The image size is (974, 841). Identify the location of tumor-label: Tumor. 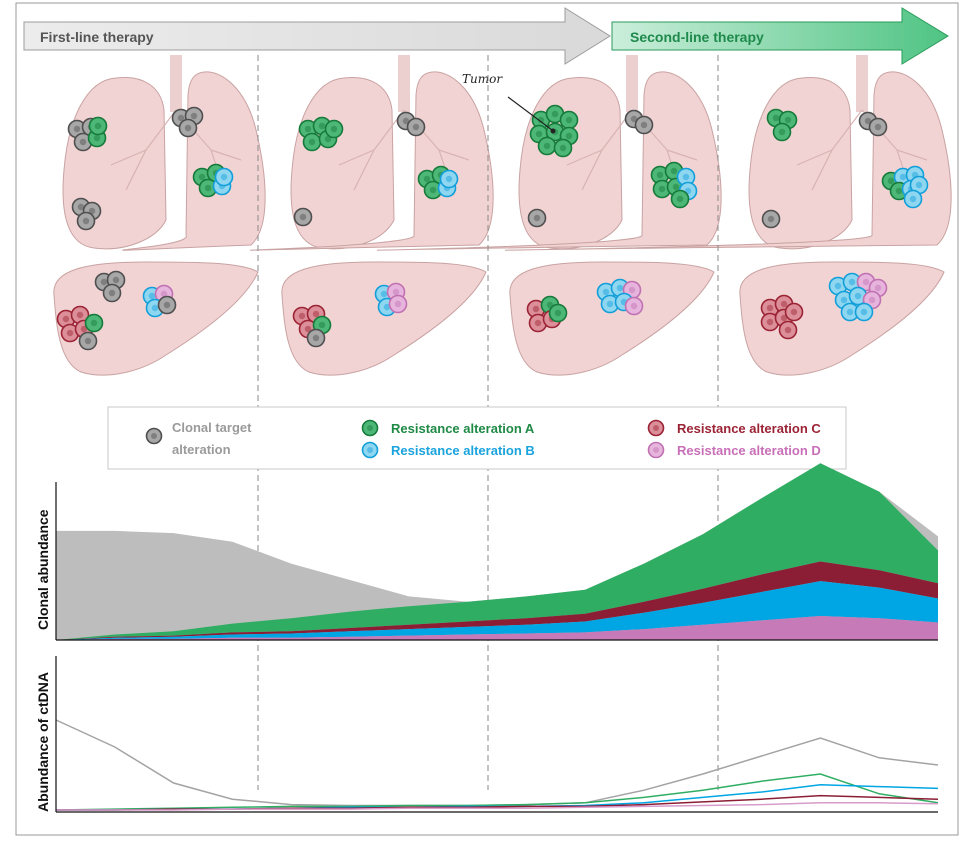
(482, 79).